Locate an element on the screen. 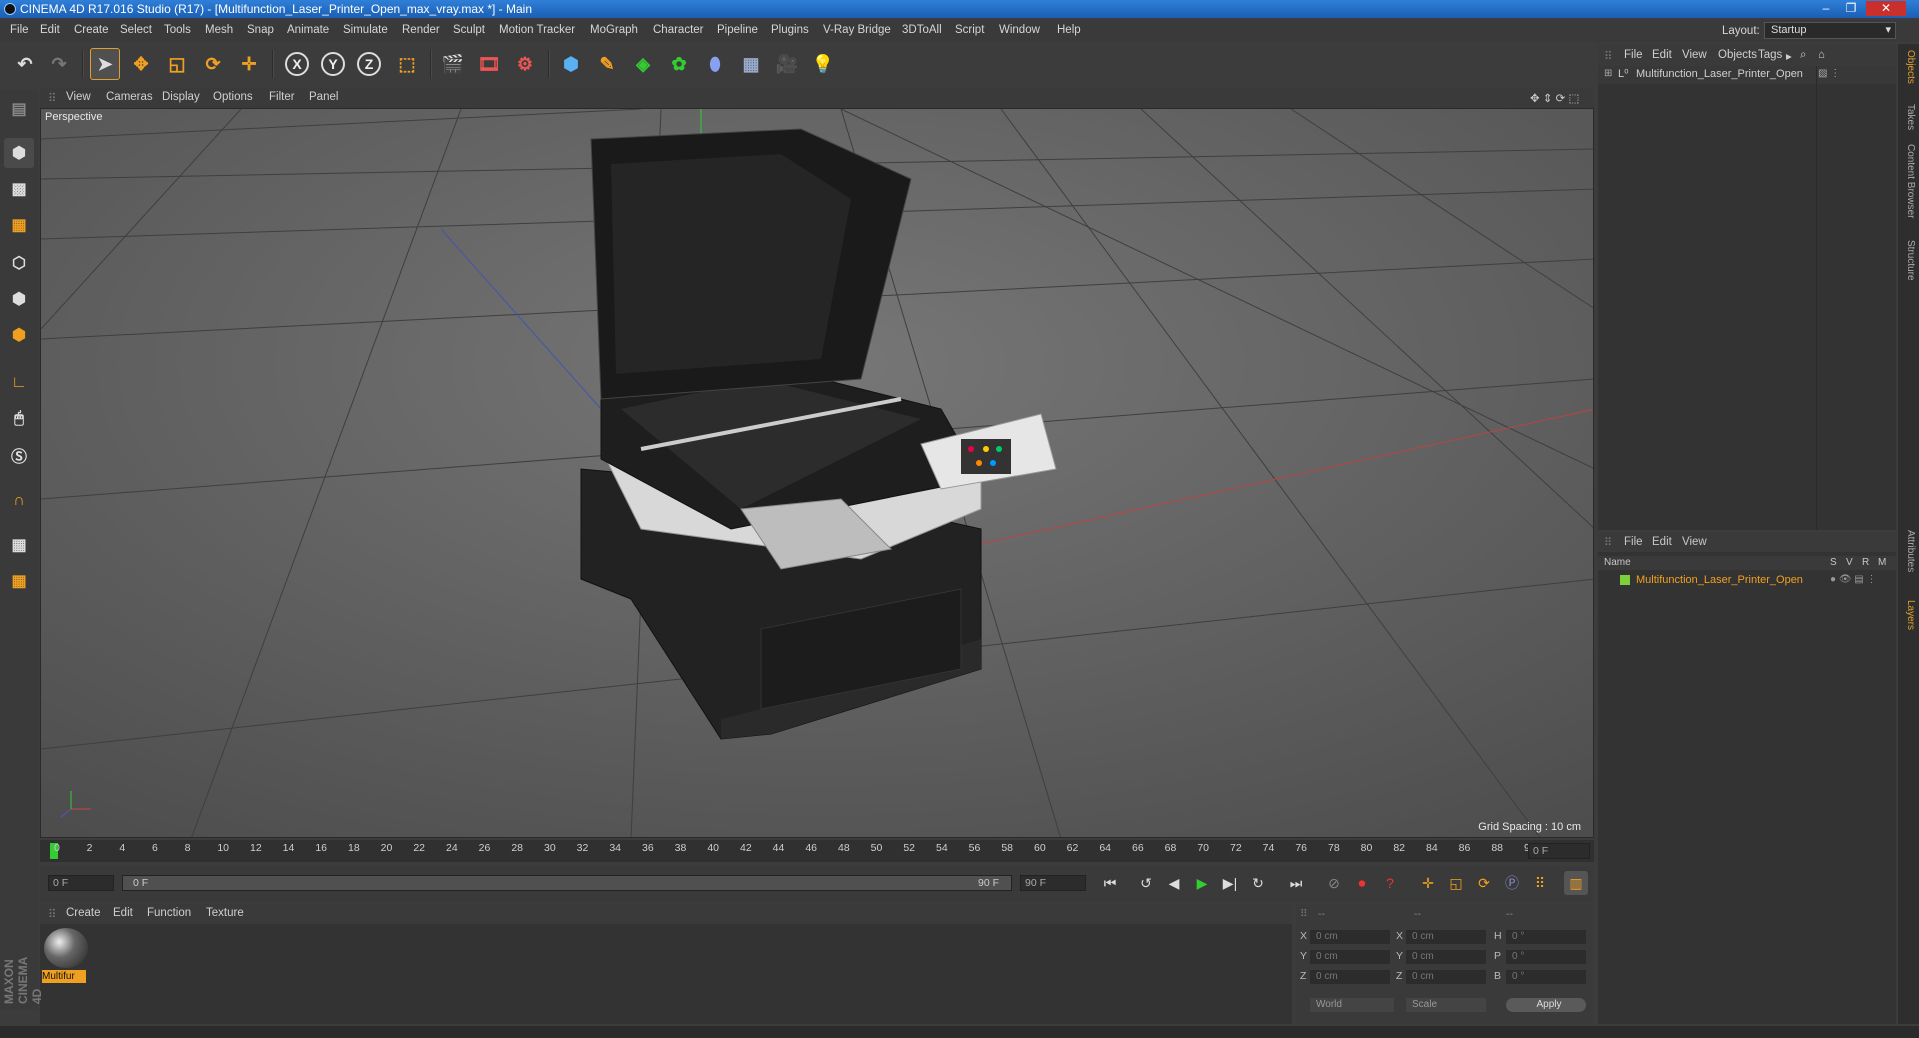 The image size is (1919, 1038). axis-mode-icon: ∟ is located at coordinates (19, 383).